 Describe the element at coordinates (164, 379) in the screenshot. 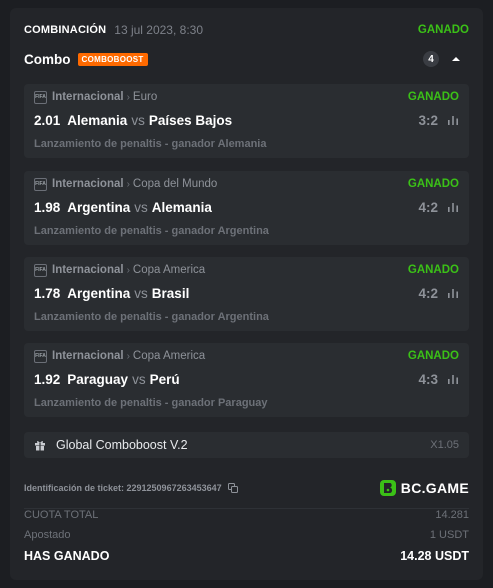

I see `away-team: Perú` at that location.